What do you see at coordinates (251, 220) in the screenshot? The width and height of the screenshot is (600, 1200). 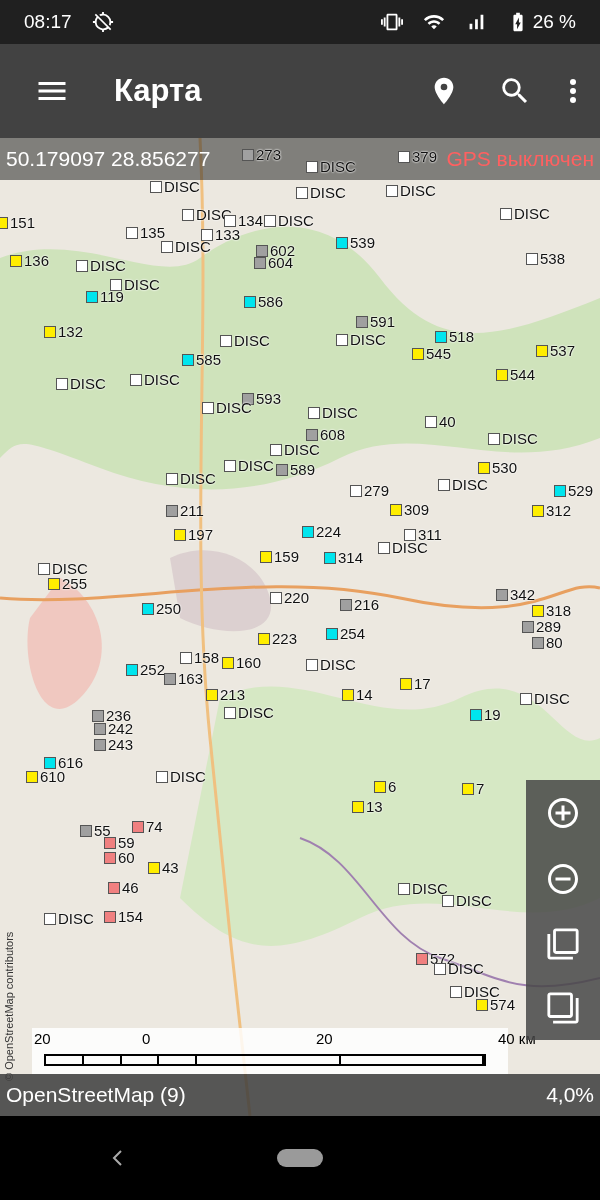 I see `marker-label: 134` at bounding box center [251, 220].